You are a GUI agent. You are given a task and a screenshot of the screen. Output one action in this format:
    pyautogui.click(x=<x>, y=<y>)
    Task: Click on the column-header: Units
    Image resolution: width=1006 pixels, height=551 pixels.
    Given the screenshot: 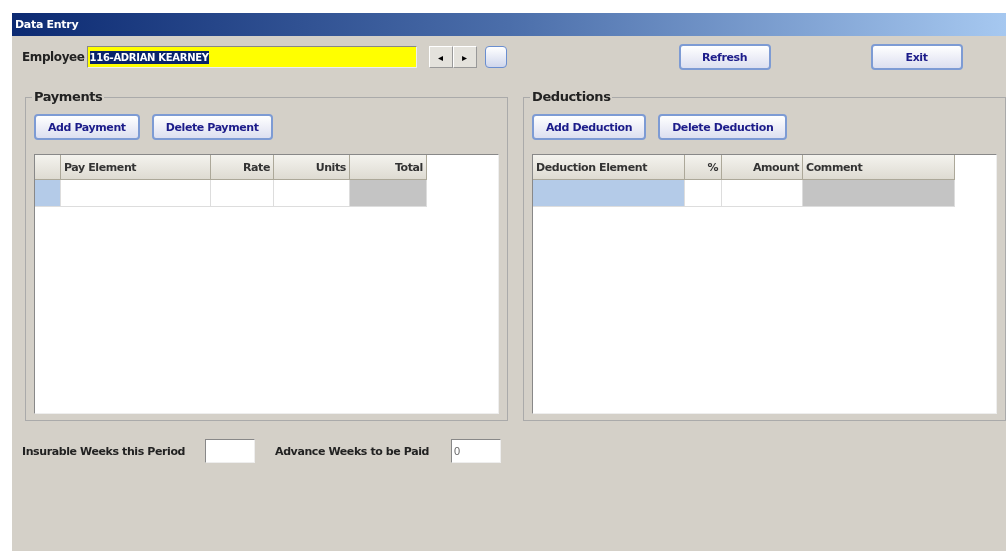 What is the action you would take?
    pyautogui.click(x=312, y=167)
    